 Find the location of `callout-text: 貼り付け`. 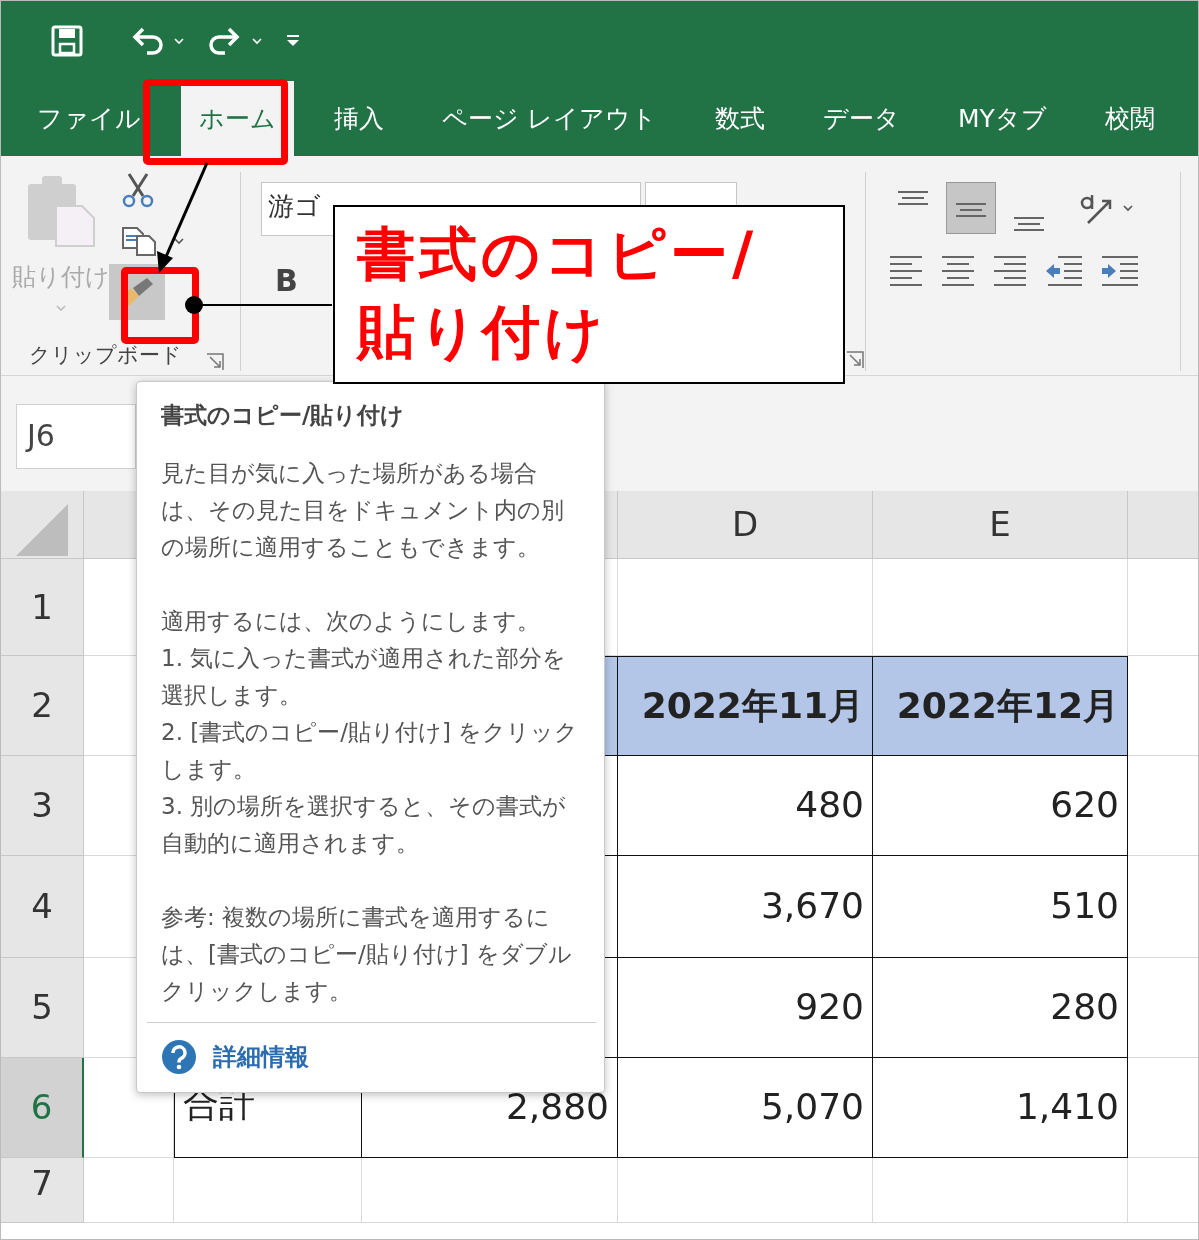

callout-text: 貼り付け is located at coordinates (482, 332).